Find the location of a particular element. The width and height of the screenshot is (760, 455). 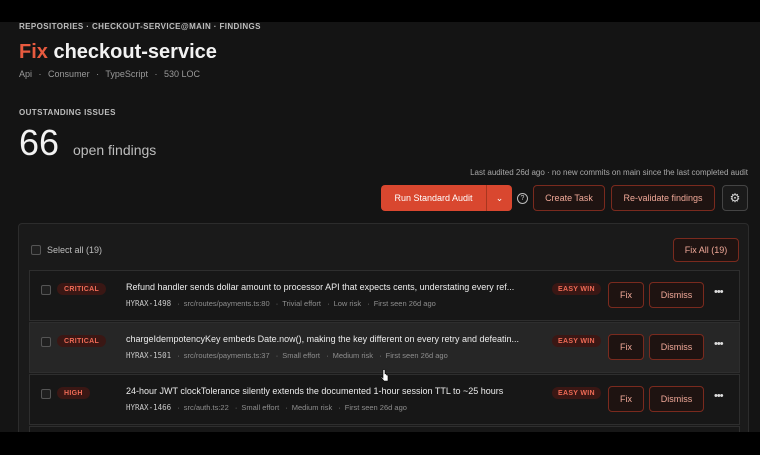

create-task-button: Create Task is located at coordinates (569, 198).